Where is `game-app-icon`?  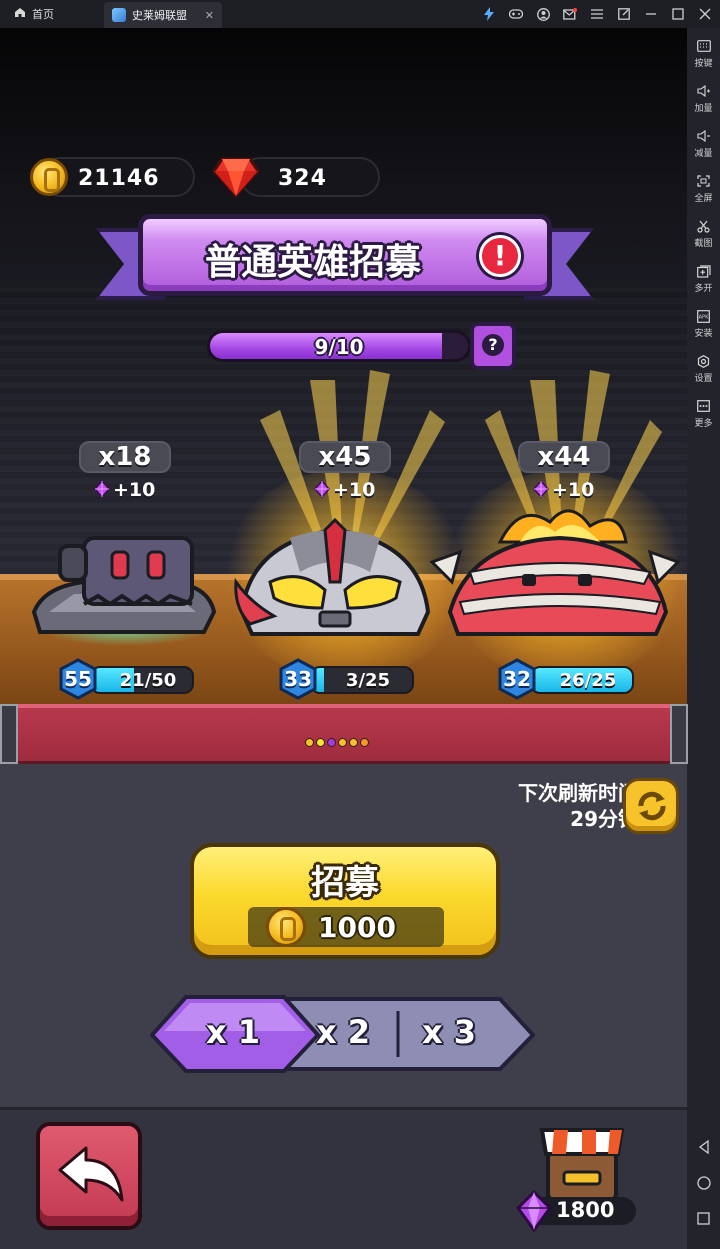 game-app-icon is located at coordinates (119, 15).